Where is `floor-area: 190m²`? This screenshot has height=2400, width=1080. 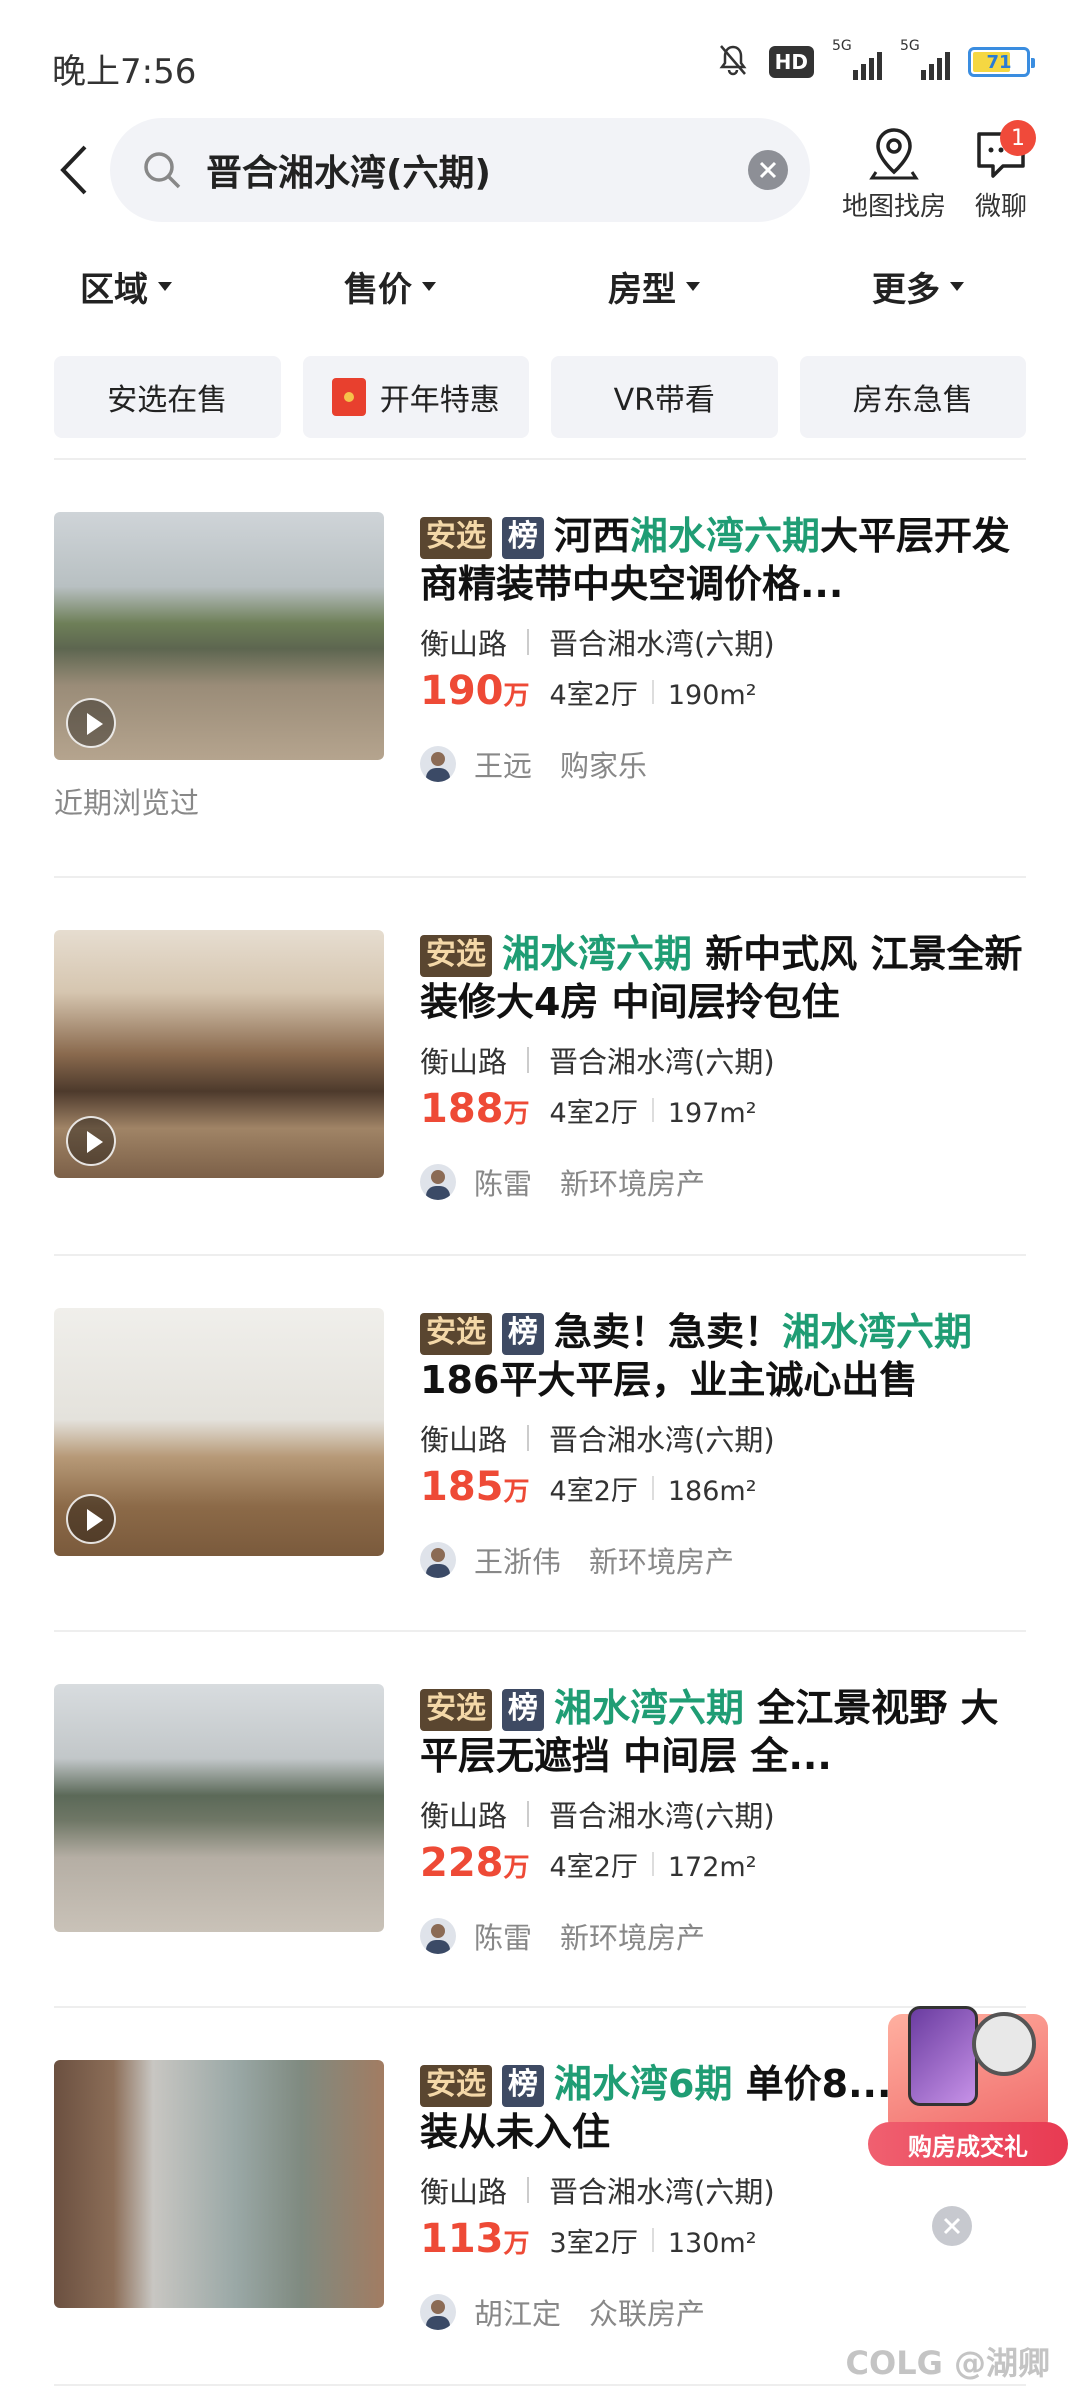 floor-area: 190m² is located at coordinates (712, 695).